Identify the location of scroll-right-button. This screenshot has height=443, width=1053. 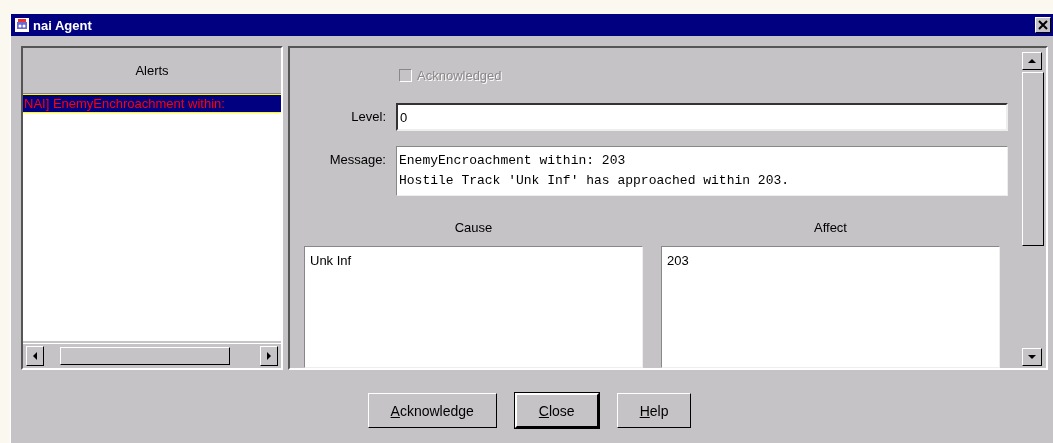
(269, 356).